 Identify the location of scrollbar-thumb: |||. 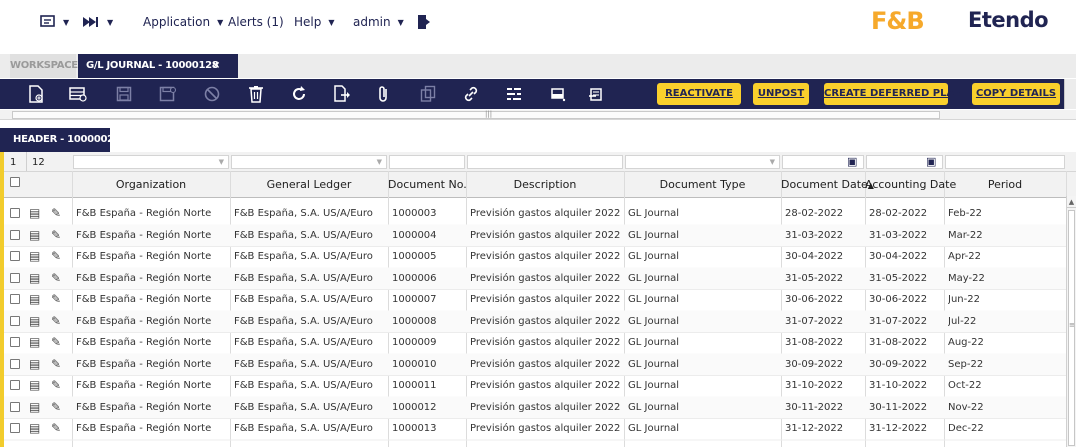
(476, 114).